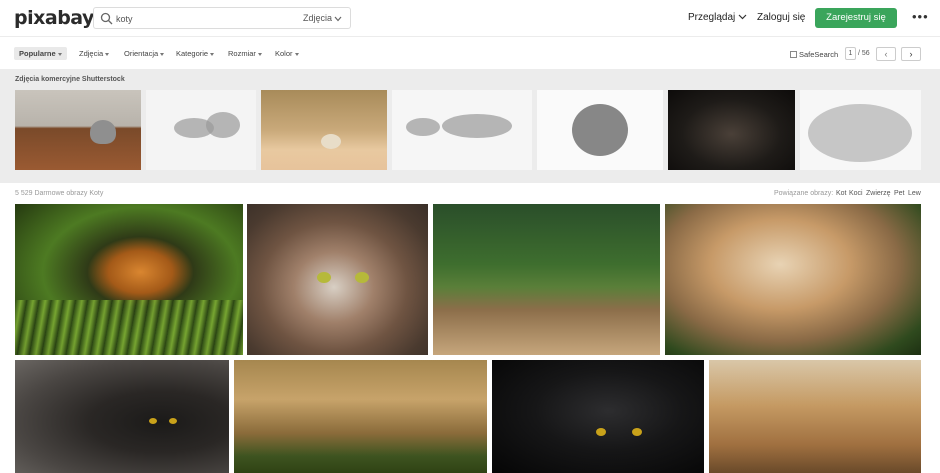 The height and width of the screenshot is (473, 940). What do you see at coordinates (804, 193) in the screenshot?
I see `related-label: Powiązane obrazy:` at bounding box center [804, 193].